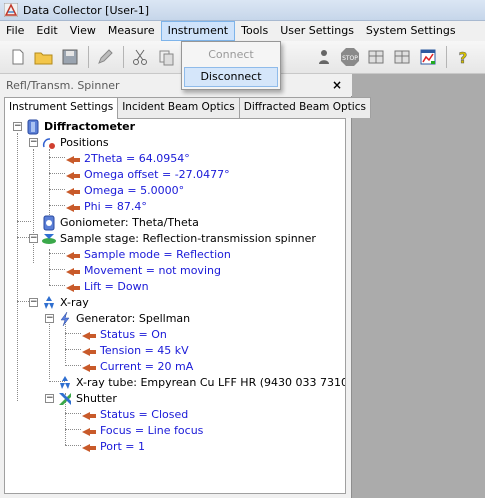 The image size is (485, 498). I want to click on menu-user-settings: User Settings, so click(317, 31).